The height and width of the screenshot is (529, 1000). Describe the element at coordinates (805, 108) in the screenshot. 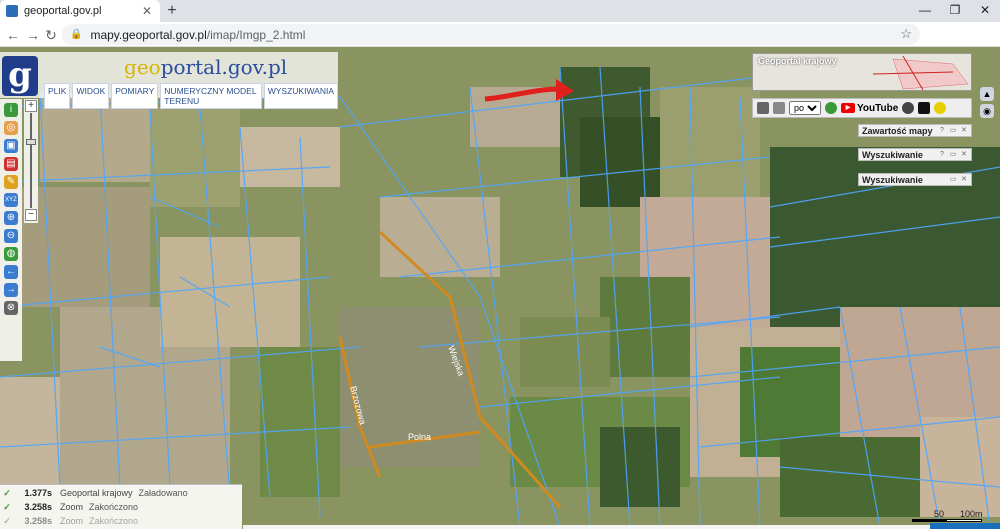

I see `language-select: pol` at that location.